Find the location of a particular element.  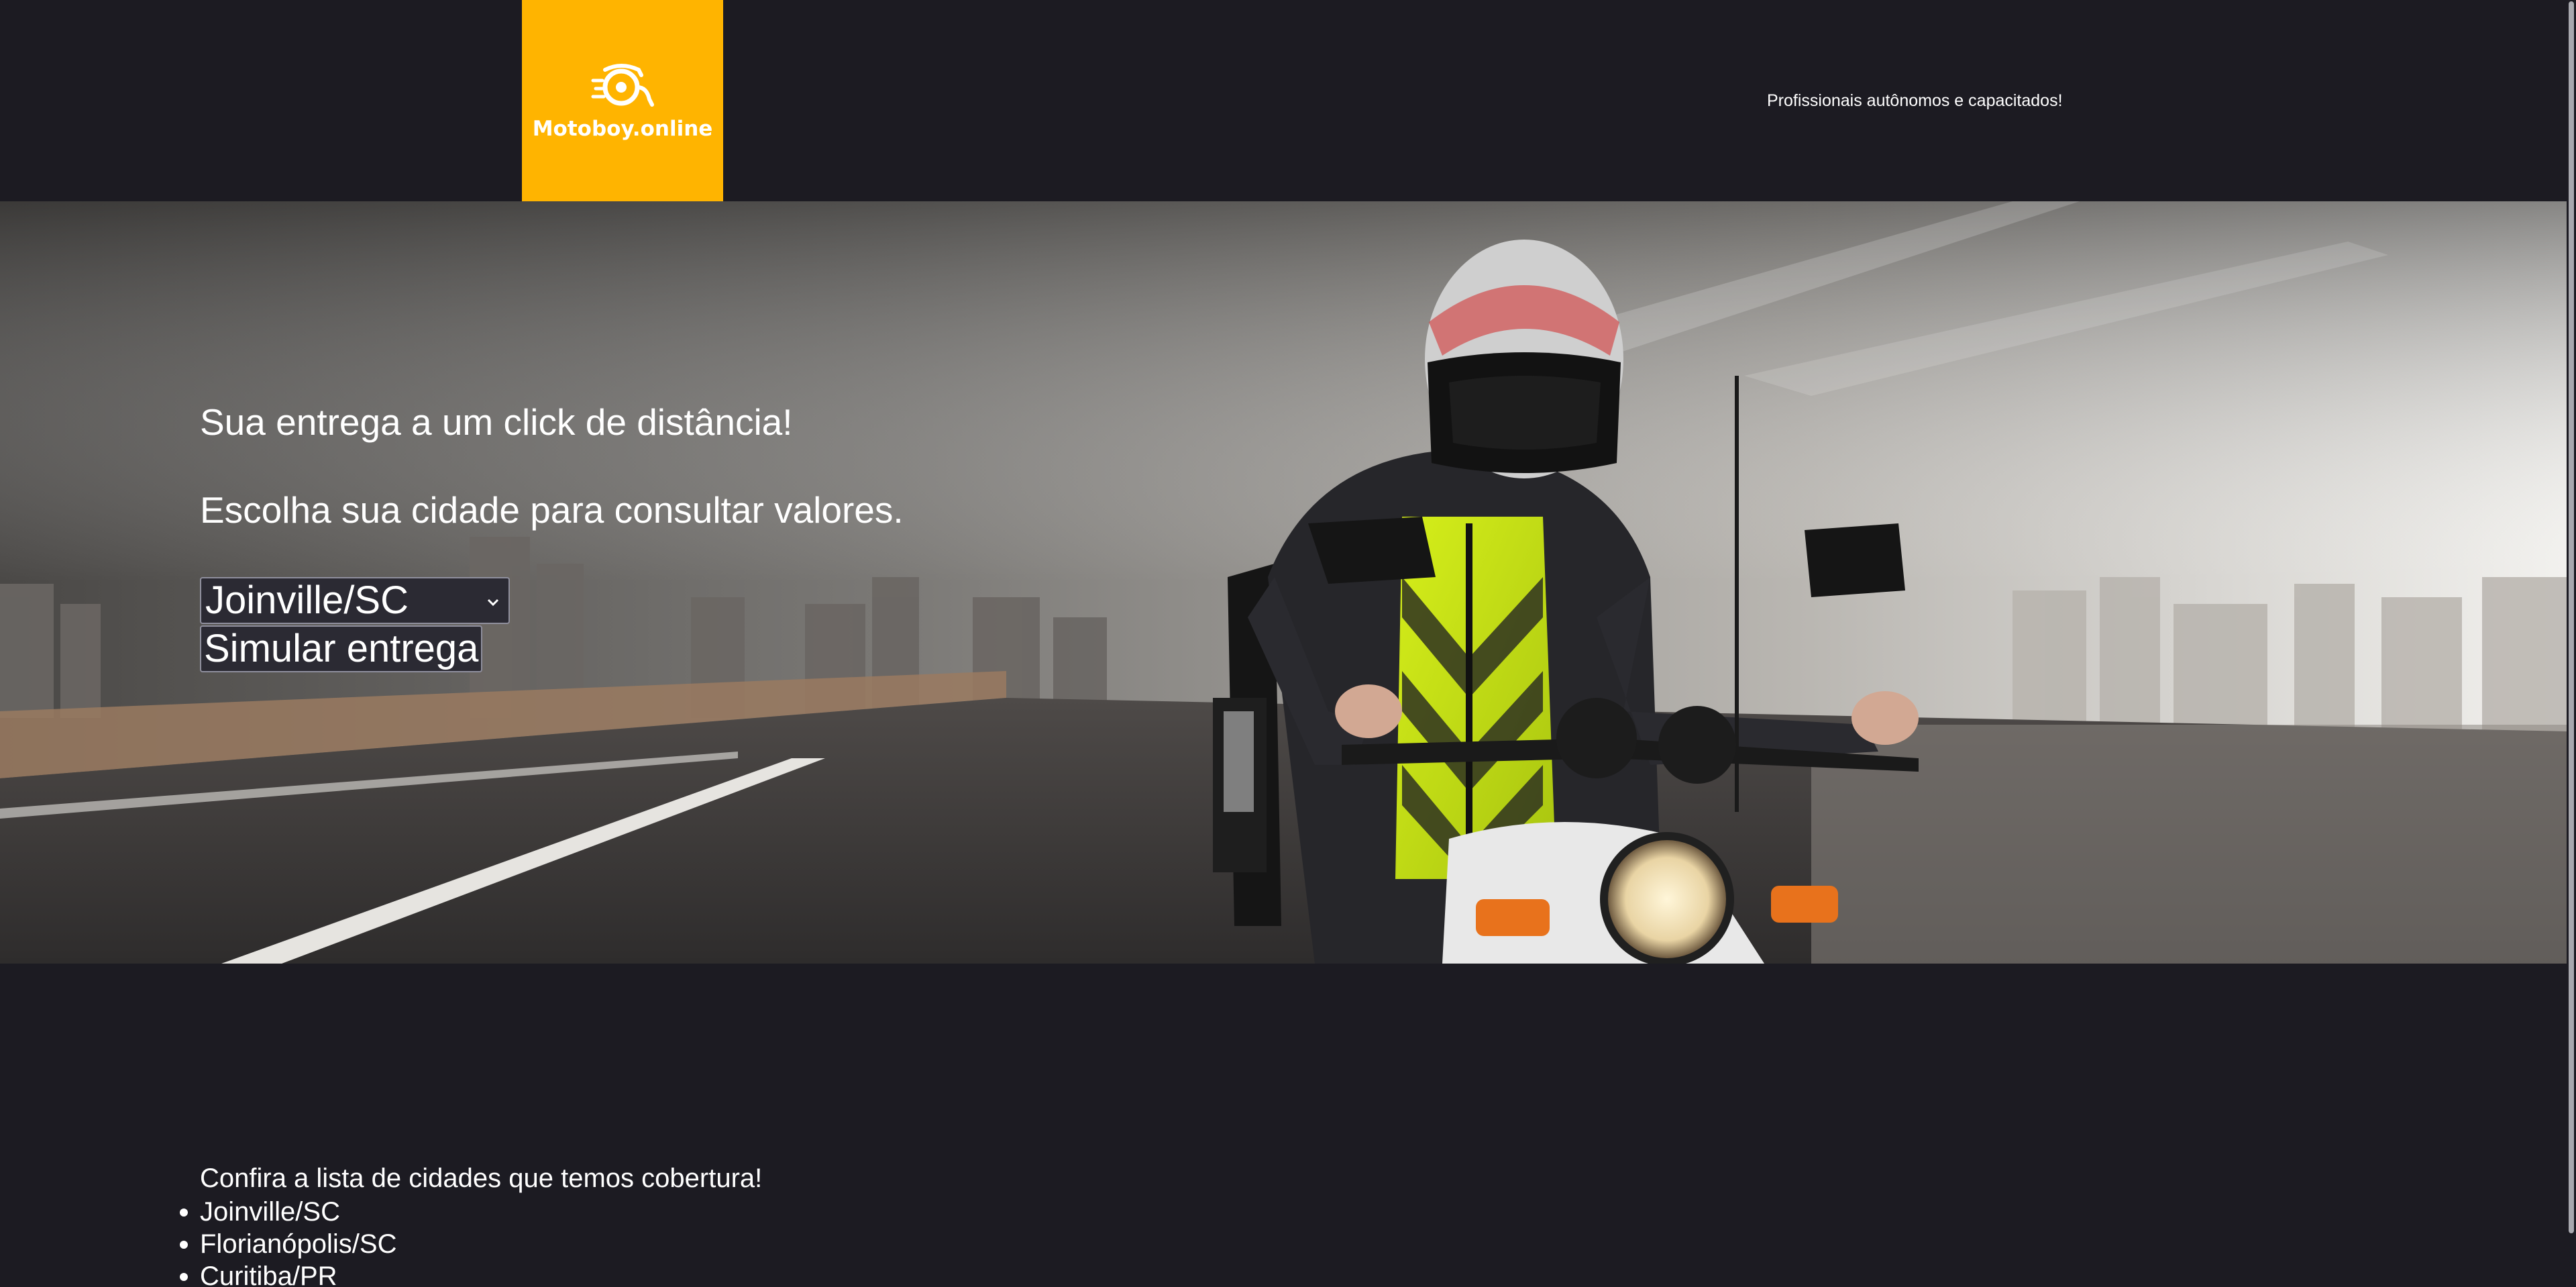

list-item: Curitiba/PR is located at coordinates (288, 1273).